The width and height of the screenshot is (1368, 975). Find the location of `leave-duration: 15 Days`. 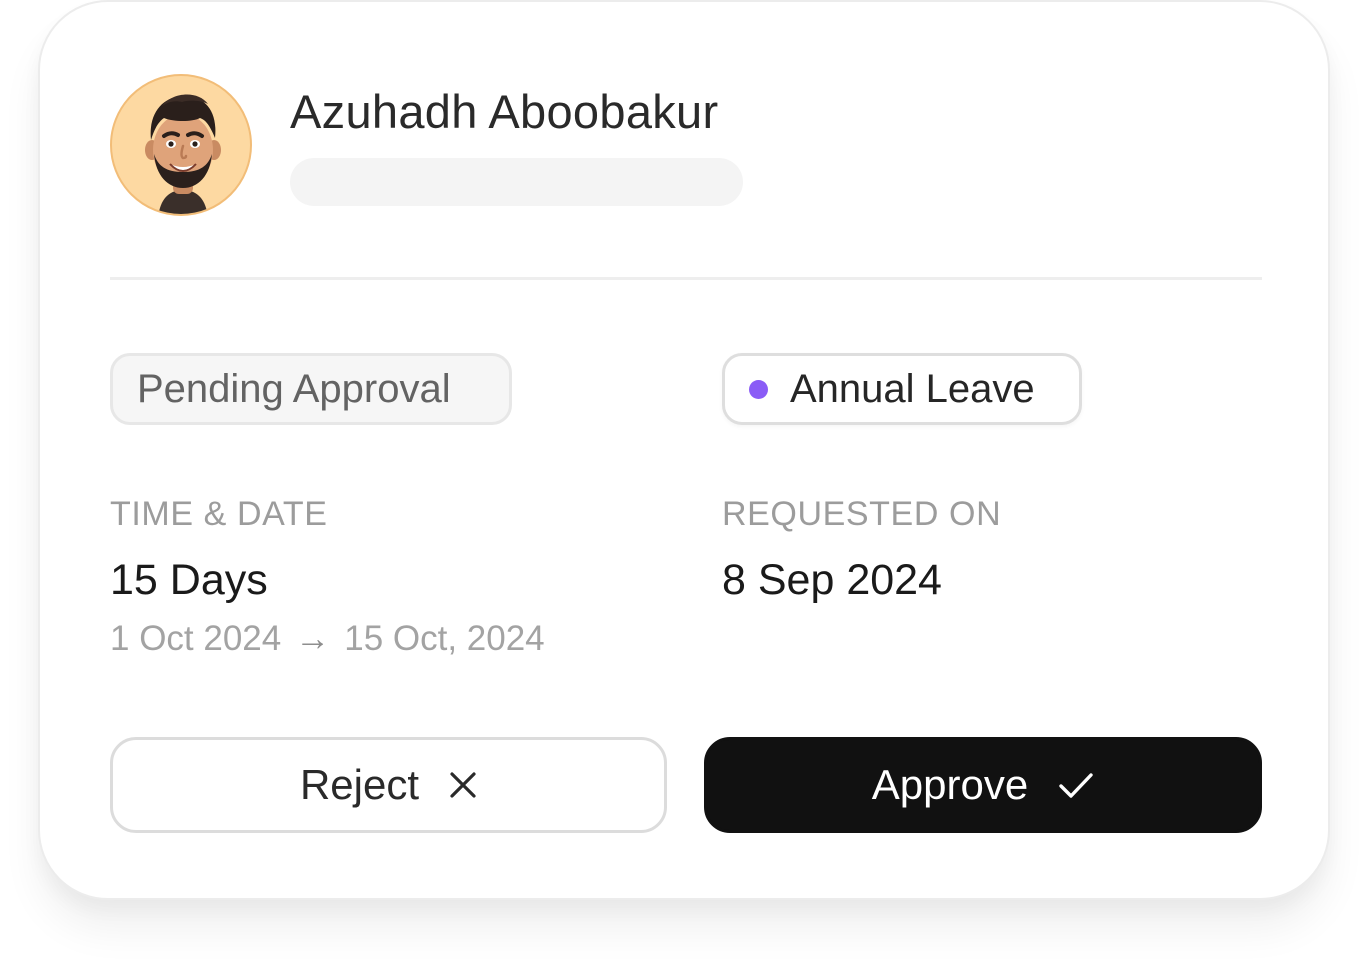

leave-duration: 15 Days is located at coordinates (189, 580).